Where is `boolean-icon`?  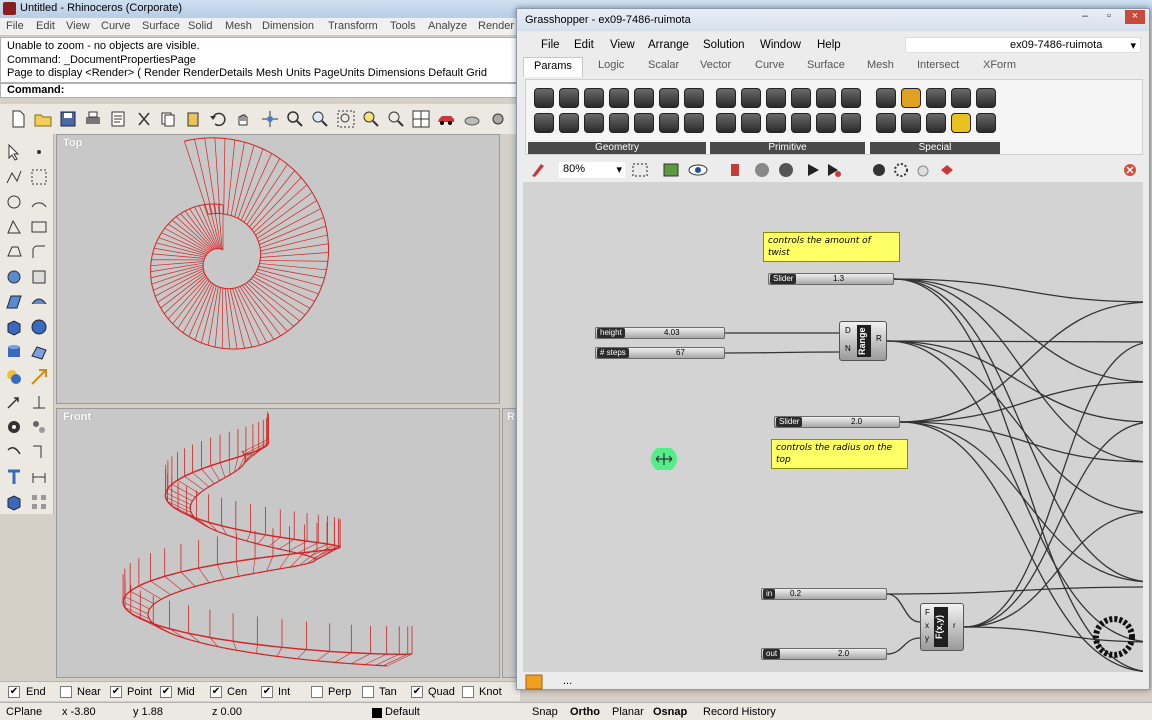 boolean-icon is located at coordinates (14, 377).